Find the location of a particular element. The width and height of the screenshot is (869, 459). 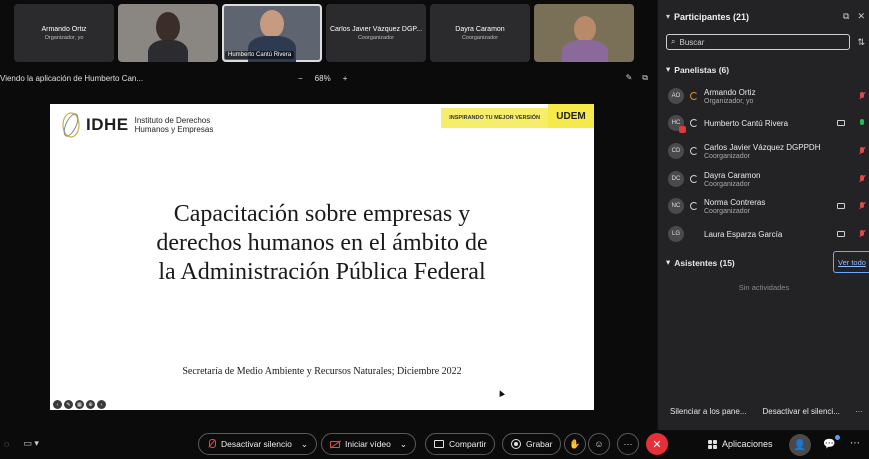

captions-icon: ▭ ▾ is located at coordinates (31, 443).